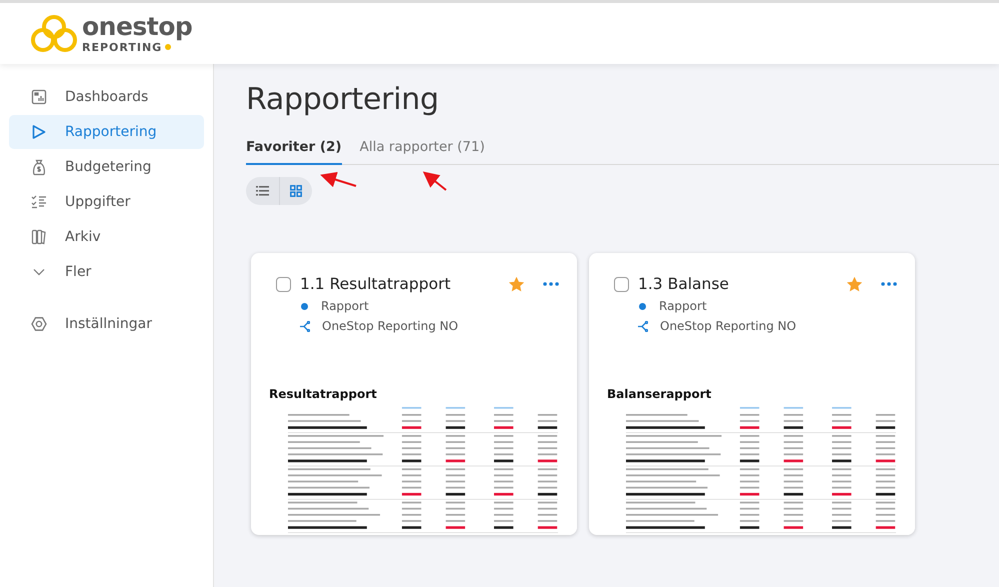  I want to click on logo-wordmark: onestop, so click(137, 26).